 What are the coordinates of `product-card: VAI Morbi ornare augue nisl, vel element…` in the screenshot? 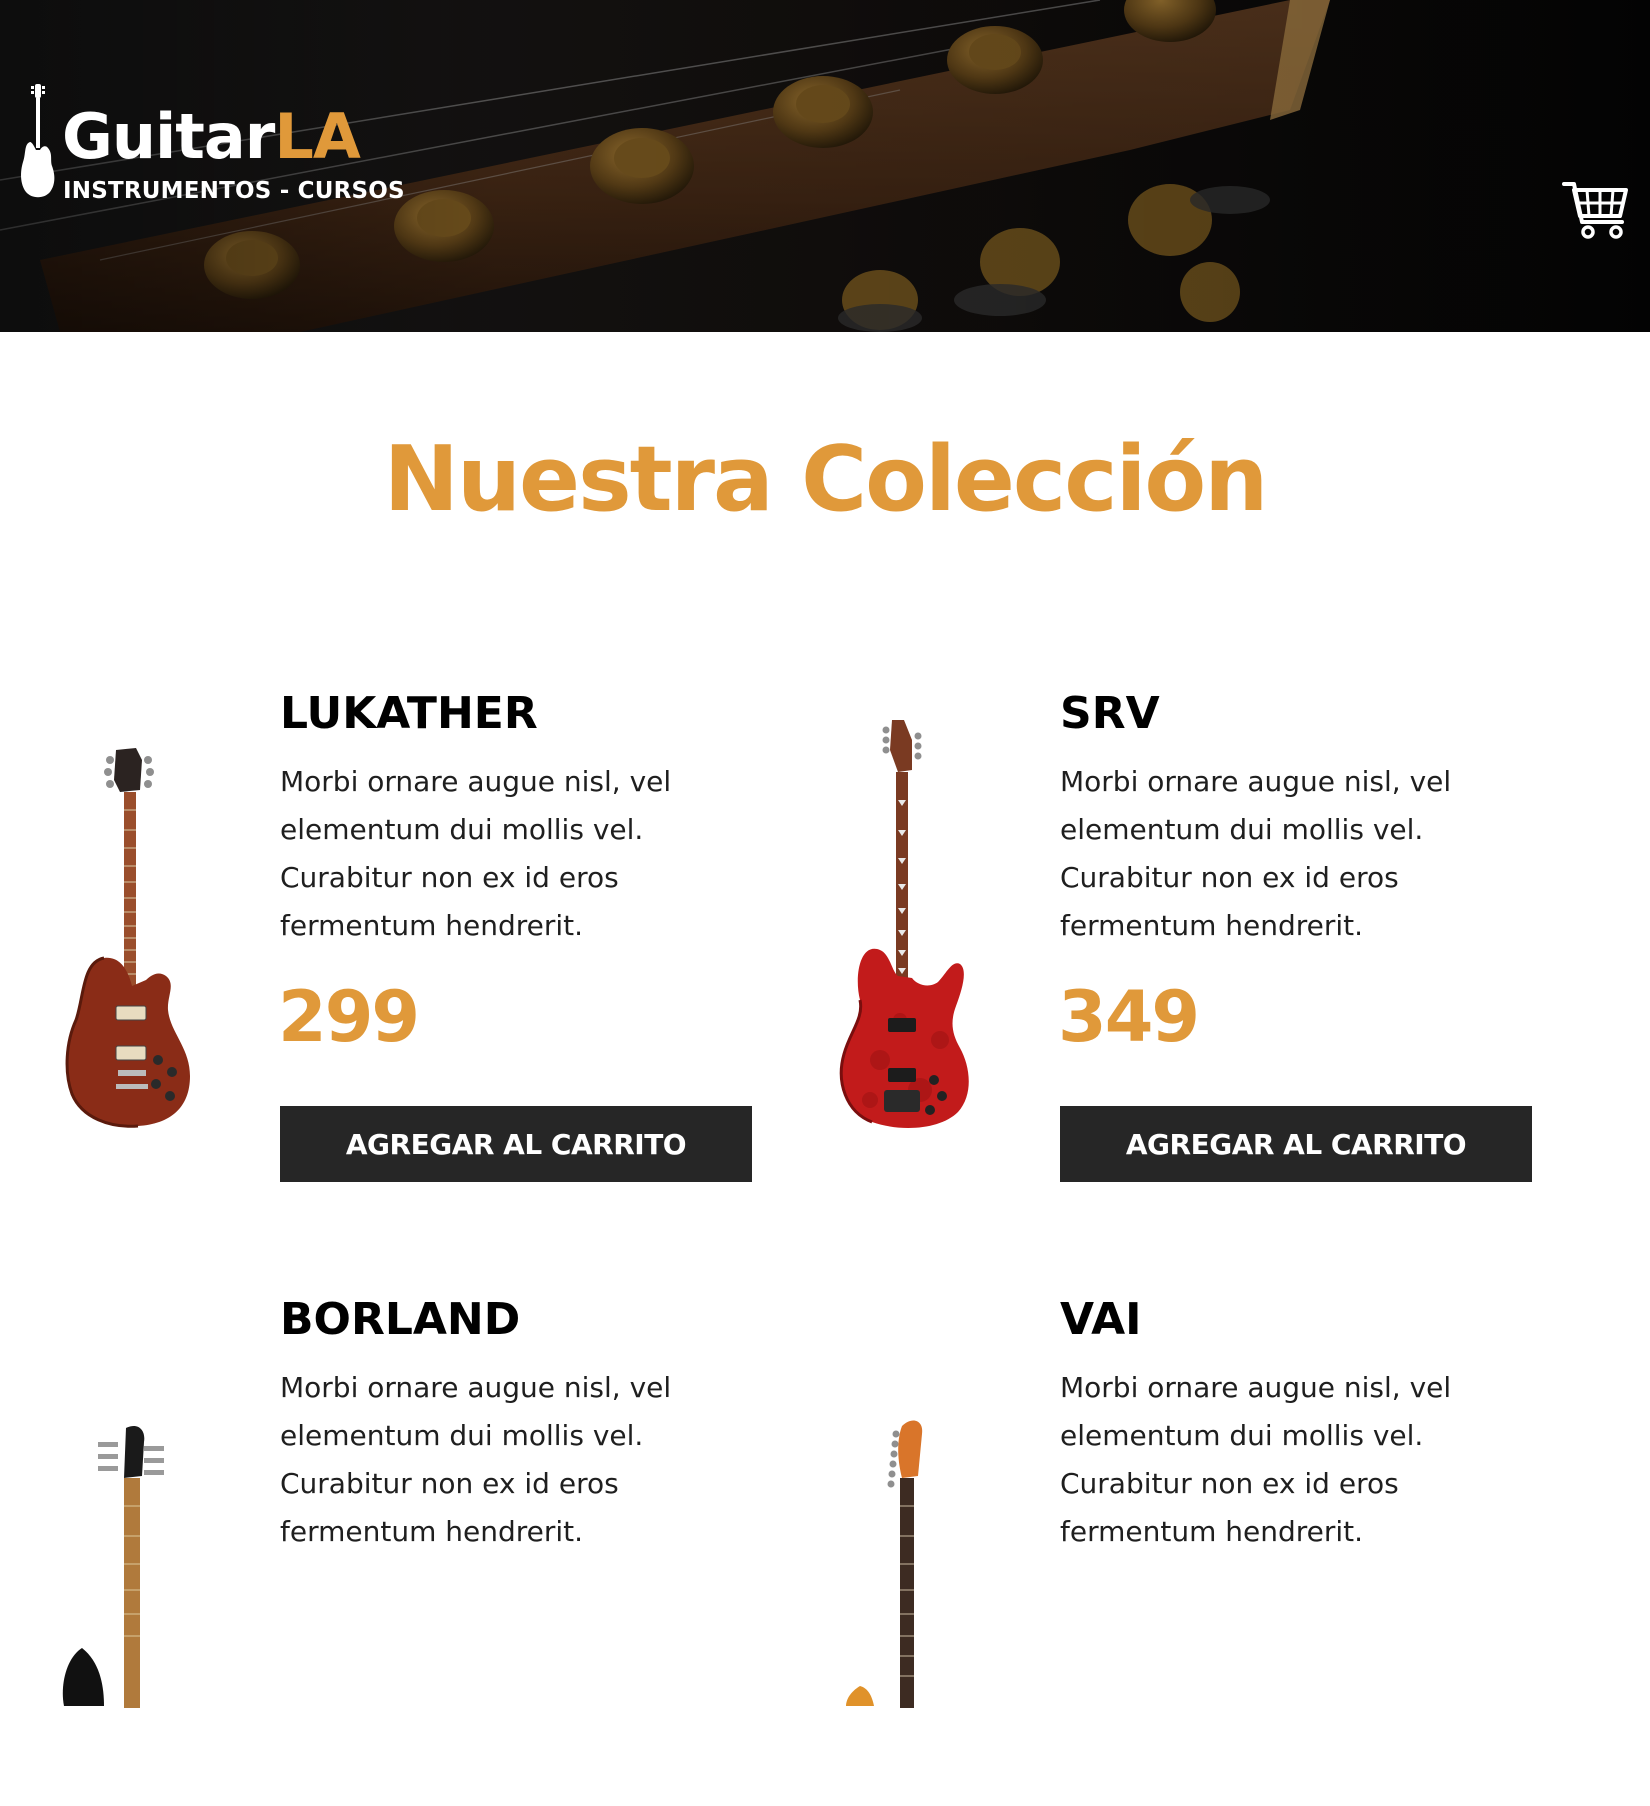 It's located at (1190, 1546).